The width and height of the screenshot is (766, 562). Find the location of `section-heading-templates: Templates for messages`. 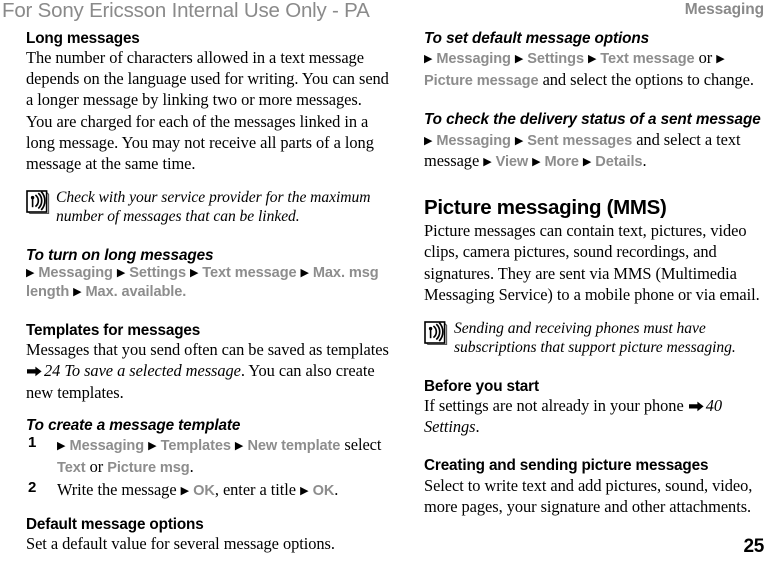

section-heading-templates: Templates for messages is located at coordinates (113, 331).